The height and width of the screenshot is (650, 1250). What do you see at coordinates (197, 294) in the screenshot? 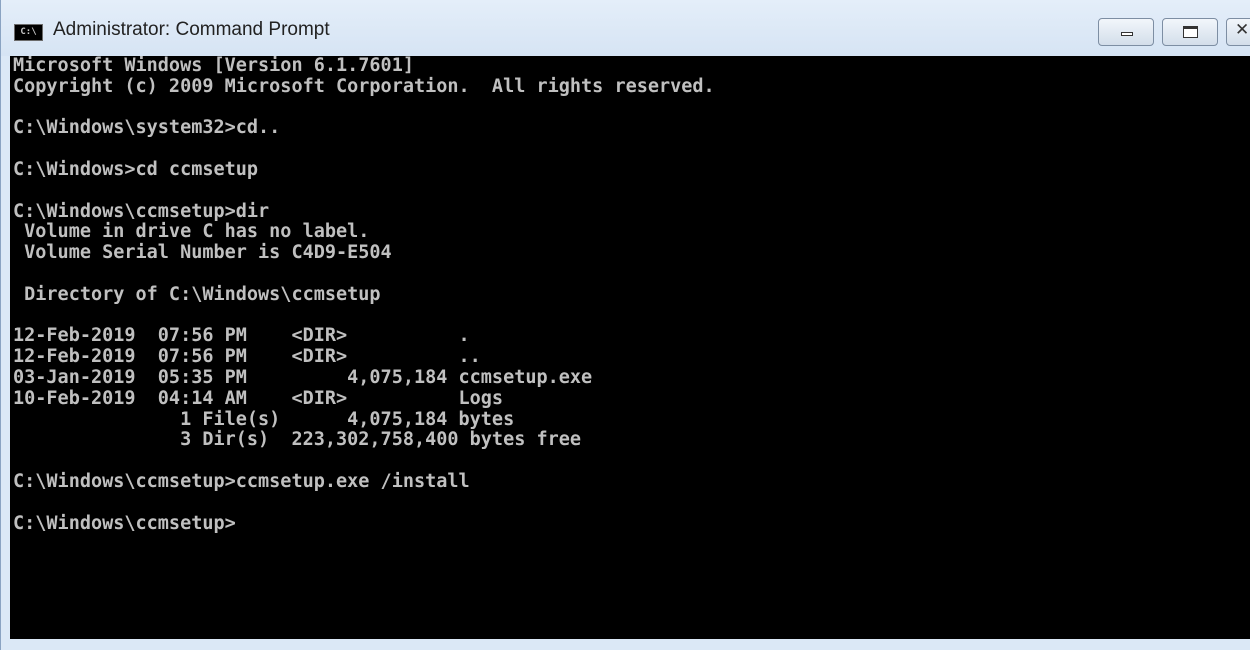
I see `console-line: Directory of C:\Windows\ccmsetup` at bounding box center [197, 294].